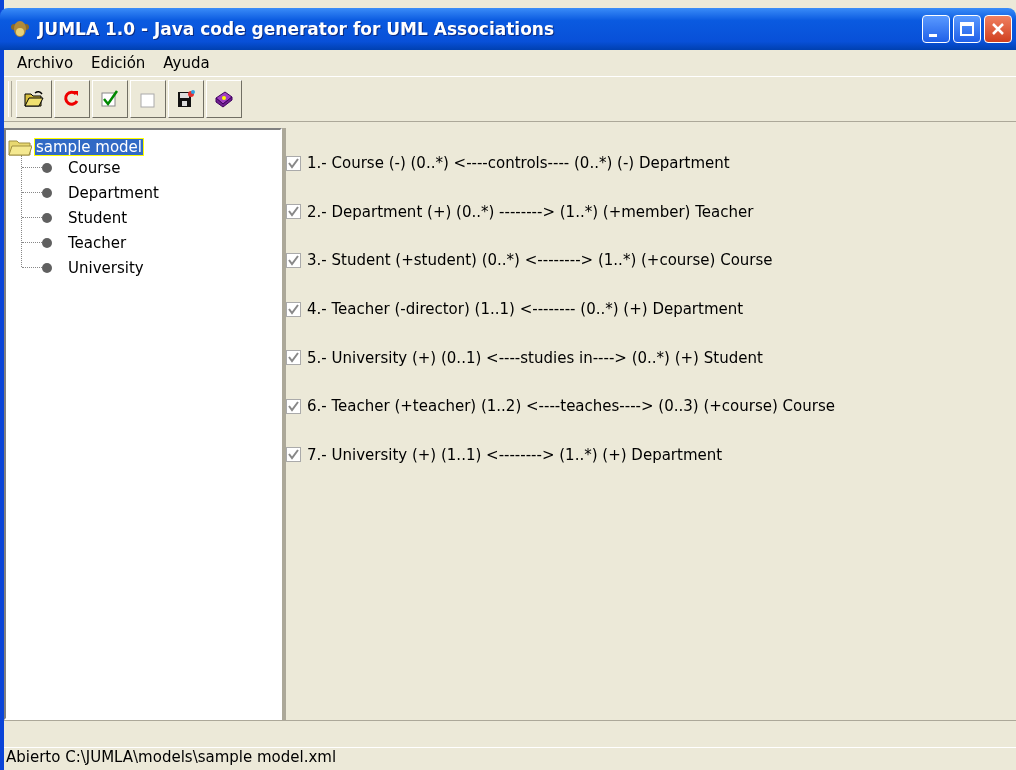 Image resolution: width=1016 pixels, height=770 pixels. What do you see at coordinates (530, 211) in the screenshot?
I see `association-text: 2.- Department (+) (0..*) --------> (1..*) (+member) Teacher` at bounding box center [530, 211].